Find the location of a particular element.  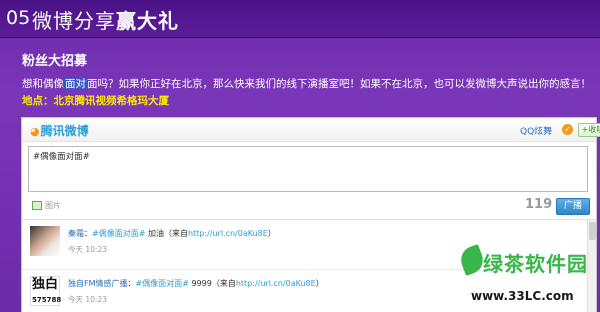

image-icon is located at coordinates (37, 205).